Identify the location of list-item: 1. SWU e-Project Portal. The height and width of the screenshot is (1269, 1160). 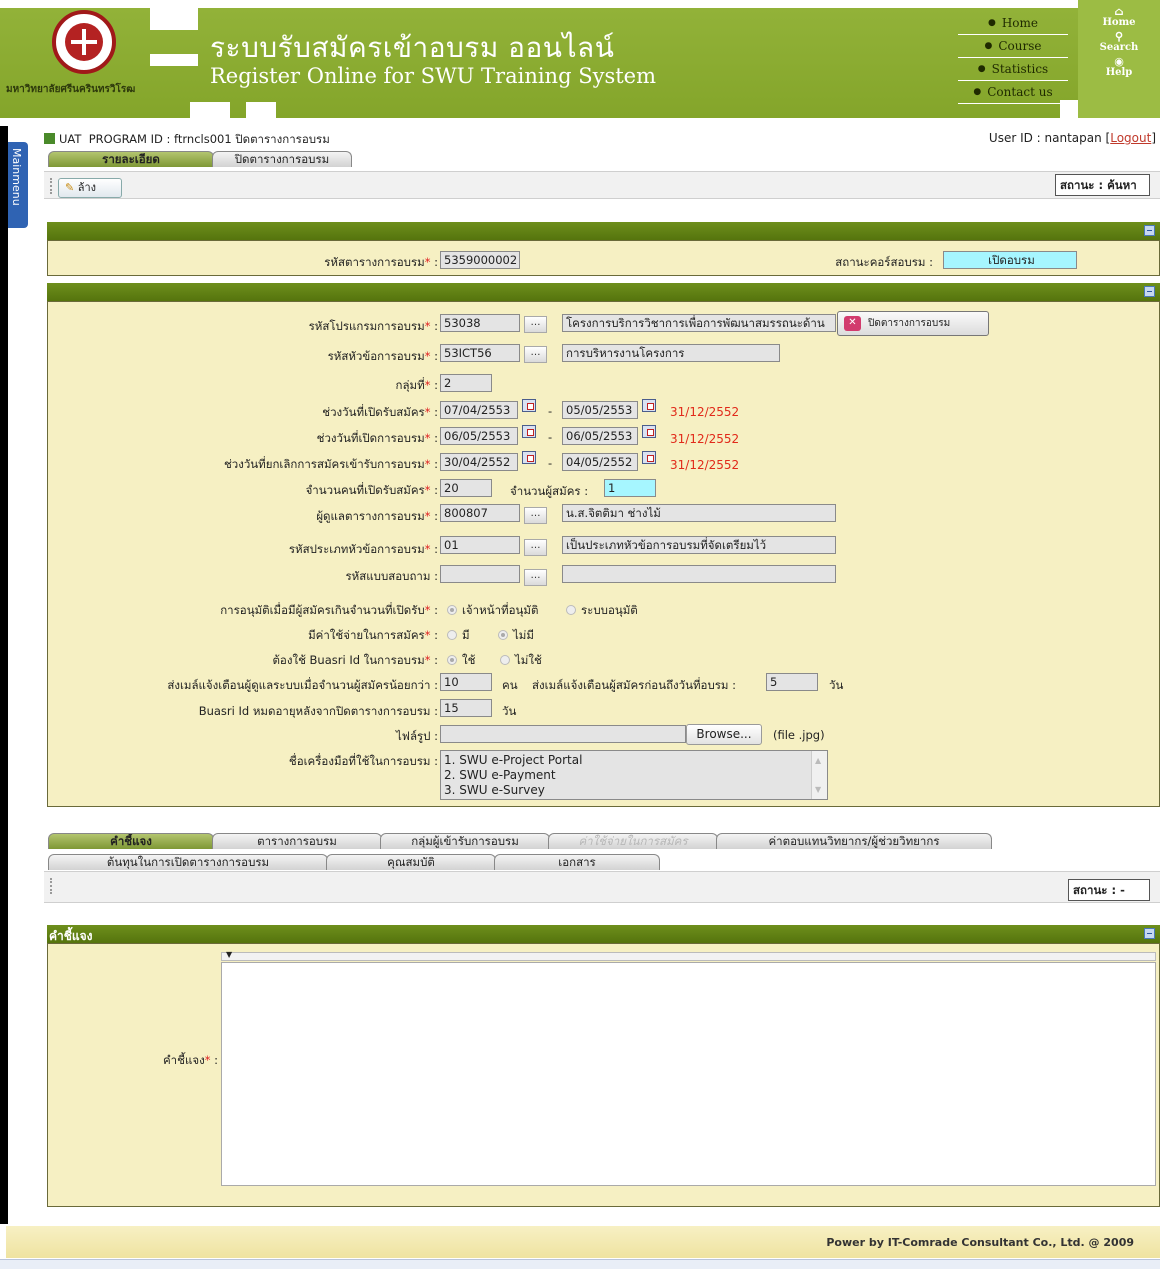
(634, 760).